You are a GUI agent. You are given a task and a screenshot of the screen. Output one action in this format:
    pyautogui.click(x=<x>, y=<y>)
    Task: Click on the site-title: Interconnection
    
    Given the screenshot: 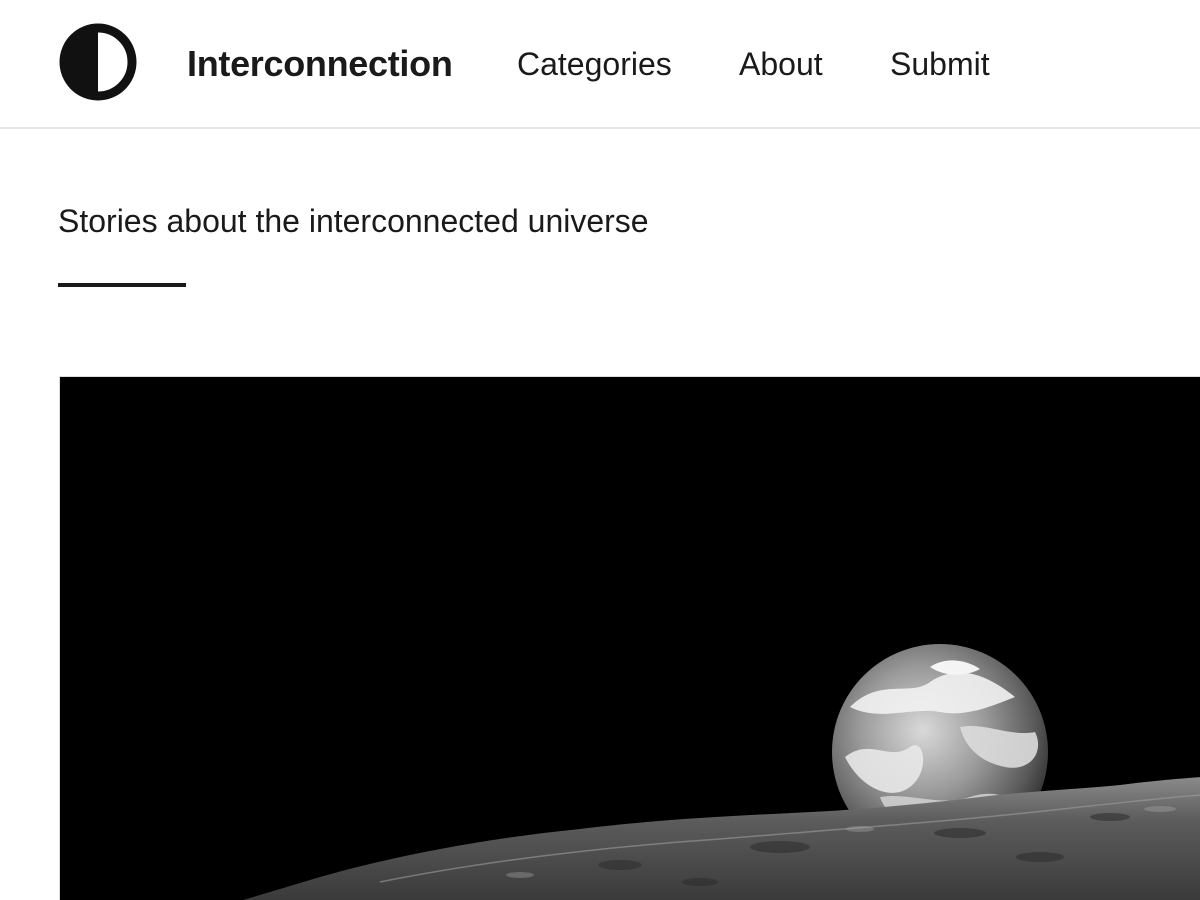 What is the action you would take?
    pyautogui.click(x=320, y=64)
    